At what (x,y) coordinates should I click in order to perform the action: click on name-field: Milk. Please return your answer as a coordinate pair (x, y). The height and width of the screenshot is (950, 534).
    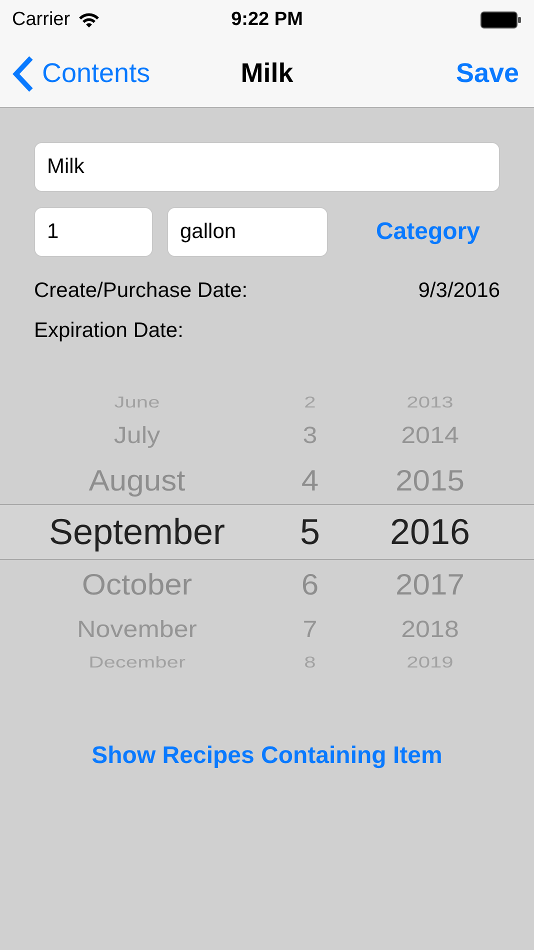
    Looking at the image, I should click on (267, 167).